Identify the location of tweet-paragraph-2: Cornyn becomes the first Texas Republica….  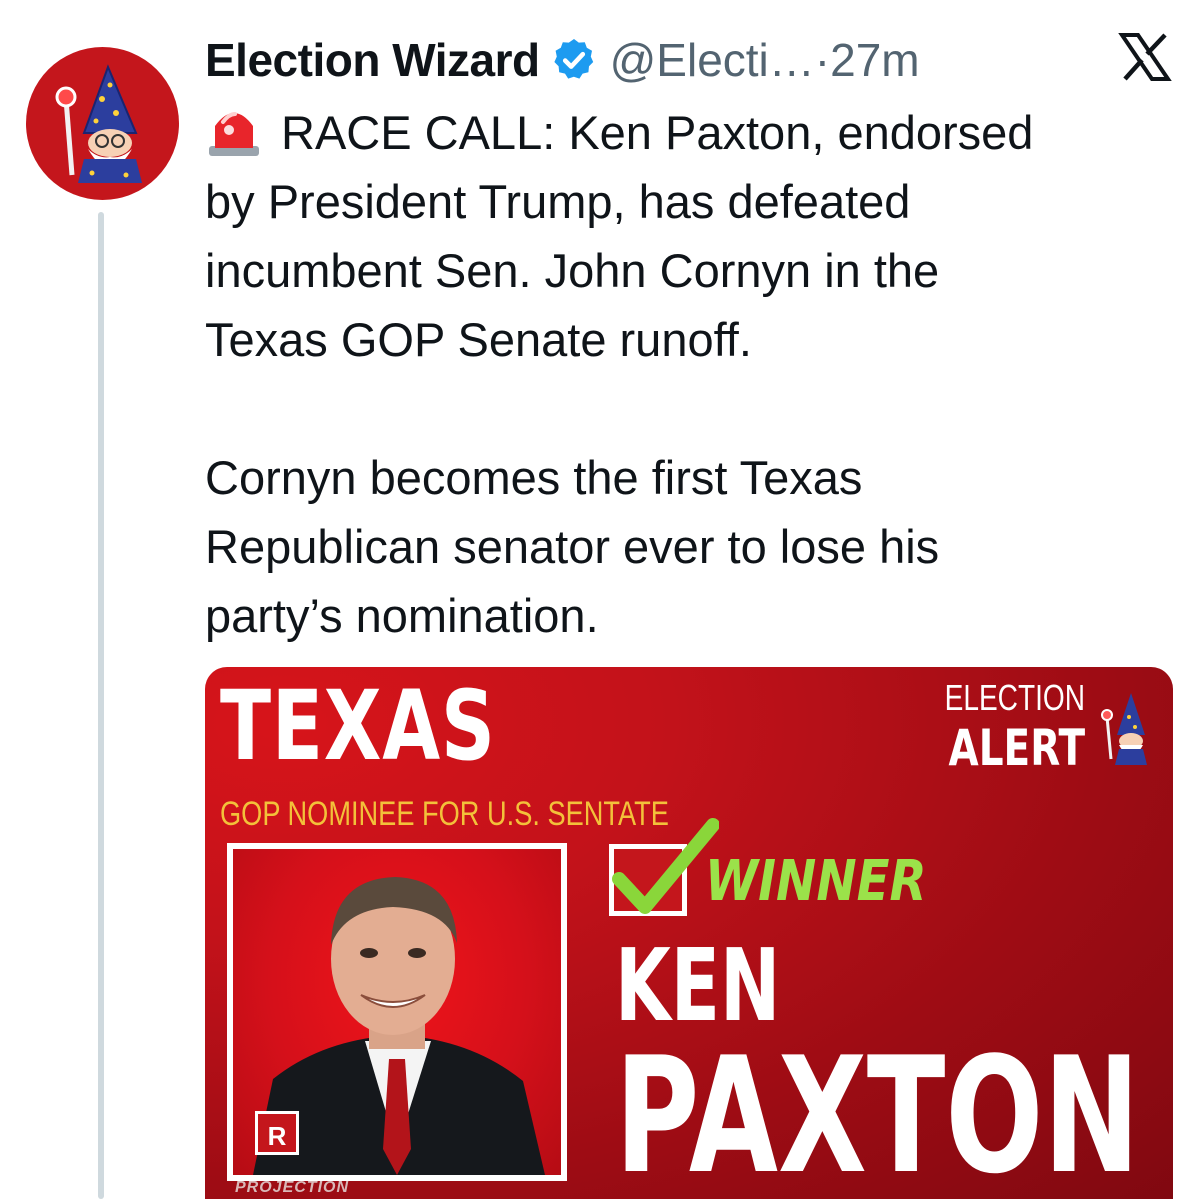
(690, 546).